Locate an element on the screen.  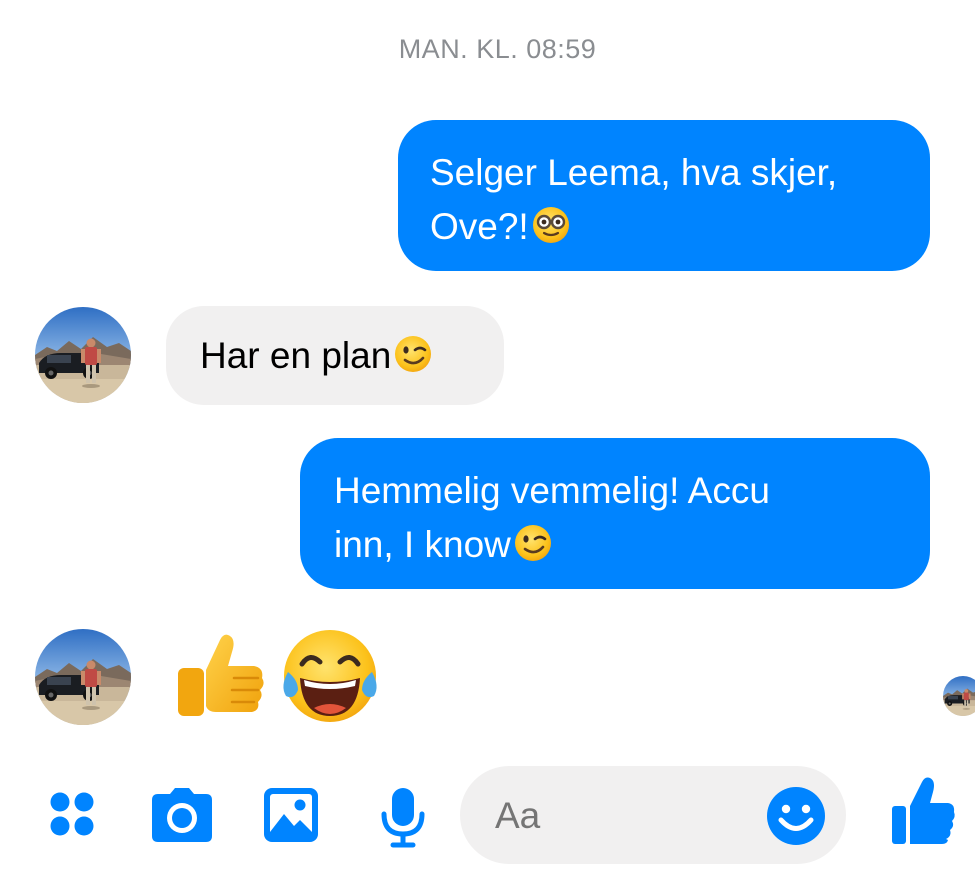
camera-button is located at coordinates (182, 817).